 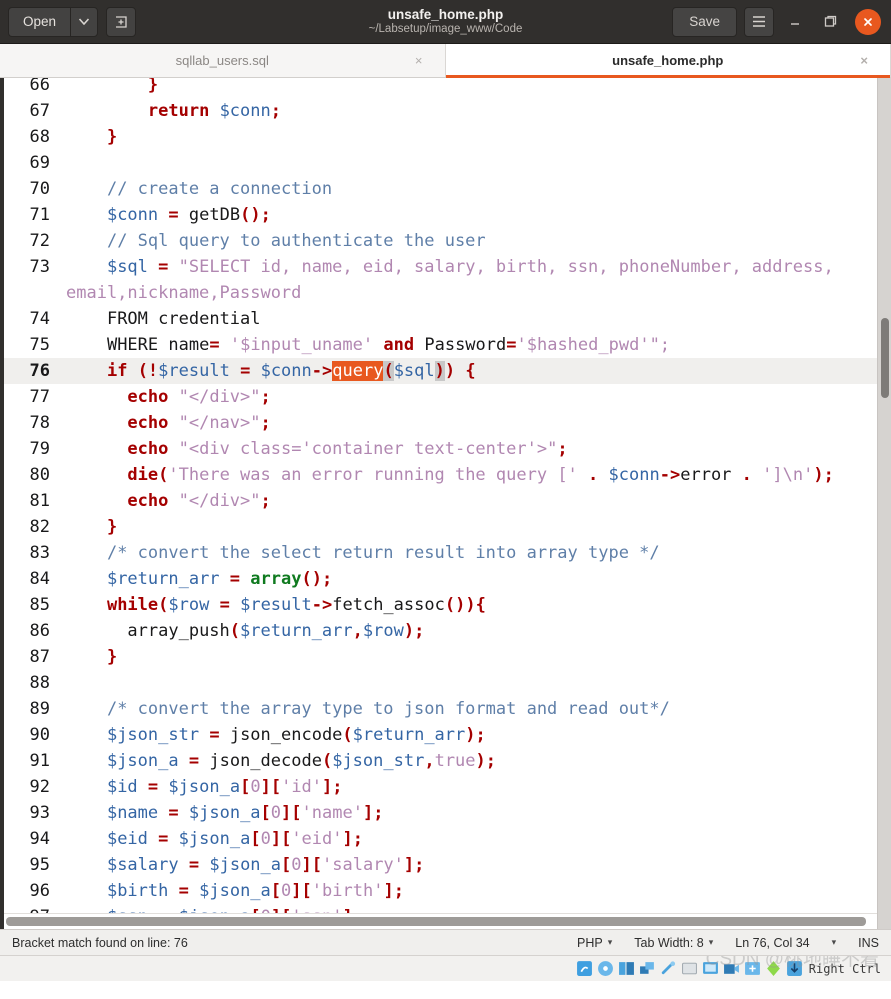 What do you see at coordinates (475, 111) in the screenshot?
I see `code-text: return $conn;` at bounding box center [475, 111].